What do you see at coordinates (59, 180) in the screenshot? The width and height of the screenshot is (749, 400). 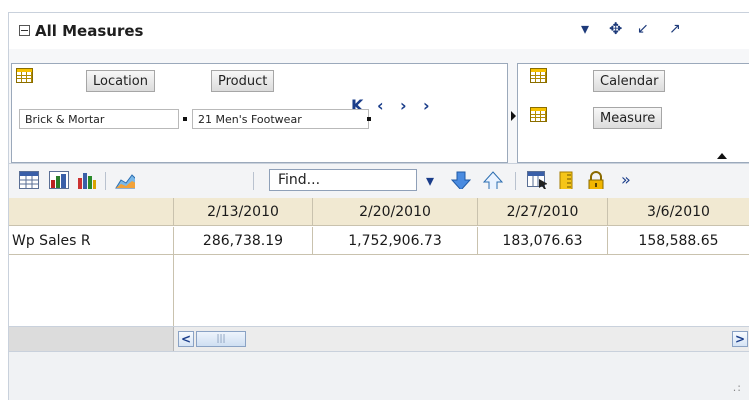 I see `table-chart-view-icon` at bounding box center [59, 180].